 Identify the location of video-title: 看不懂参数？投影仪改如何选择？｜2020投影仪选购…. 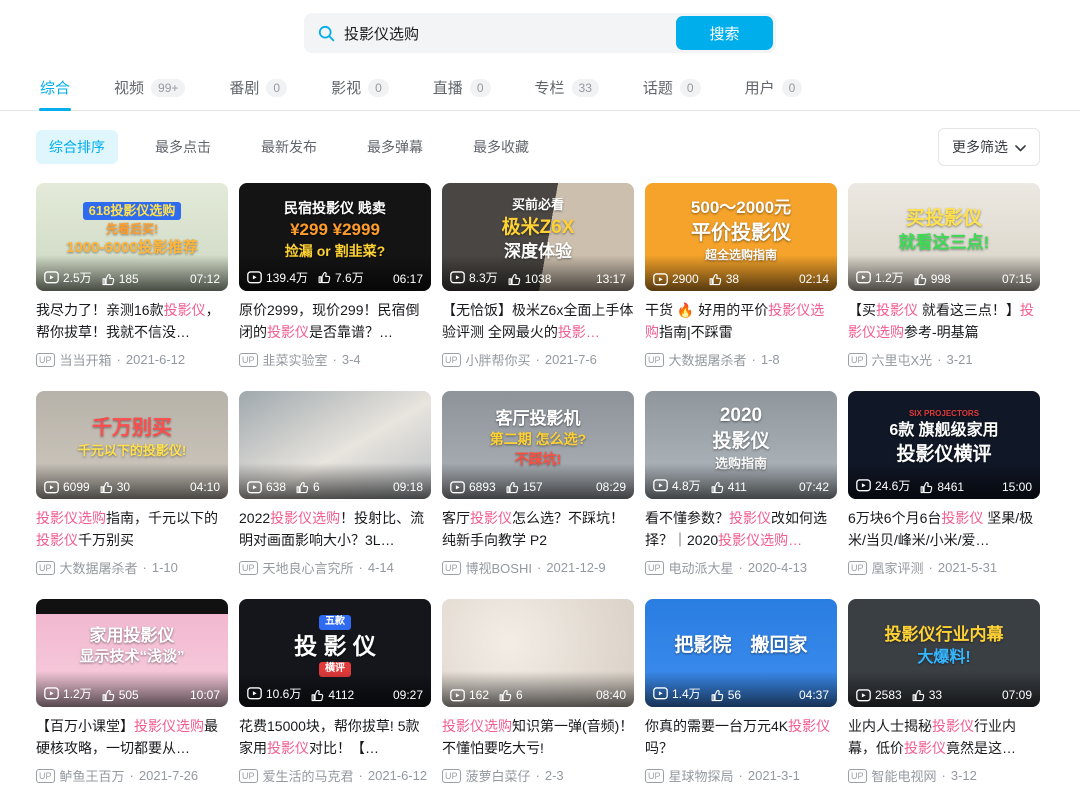
(741, 529).